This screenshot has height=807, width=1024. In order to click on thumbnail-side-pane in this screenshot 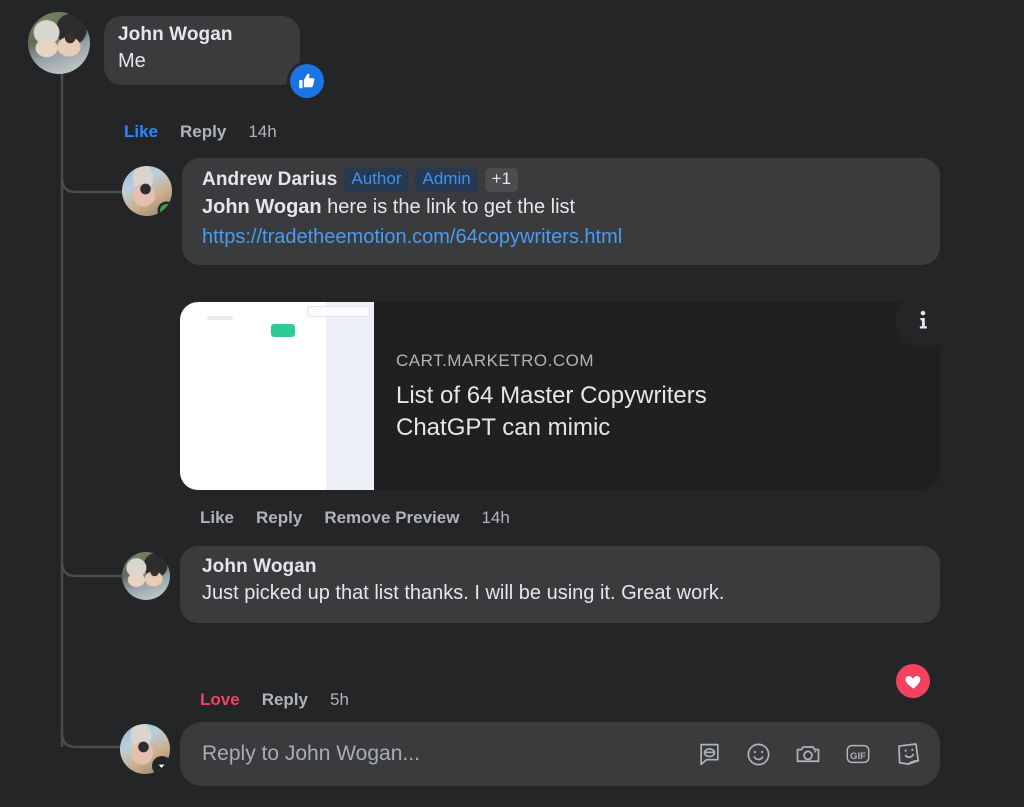, I will do `click(350, 396)`.